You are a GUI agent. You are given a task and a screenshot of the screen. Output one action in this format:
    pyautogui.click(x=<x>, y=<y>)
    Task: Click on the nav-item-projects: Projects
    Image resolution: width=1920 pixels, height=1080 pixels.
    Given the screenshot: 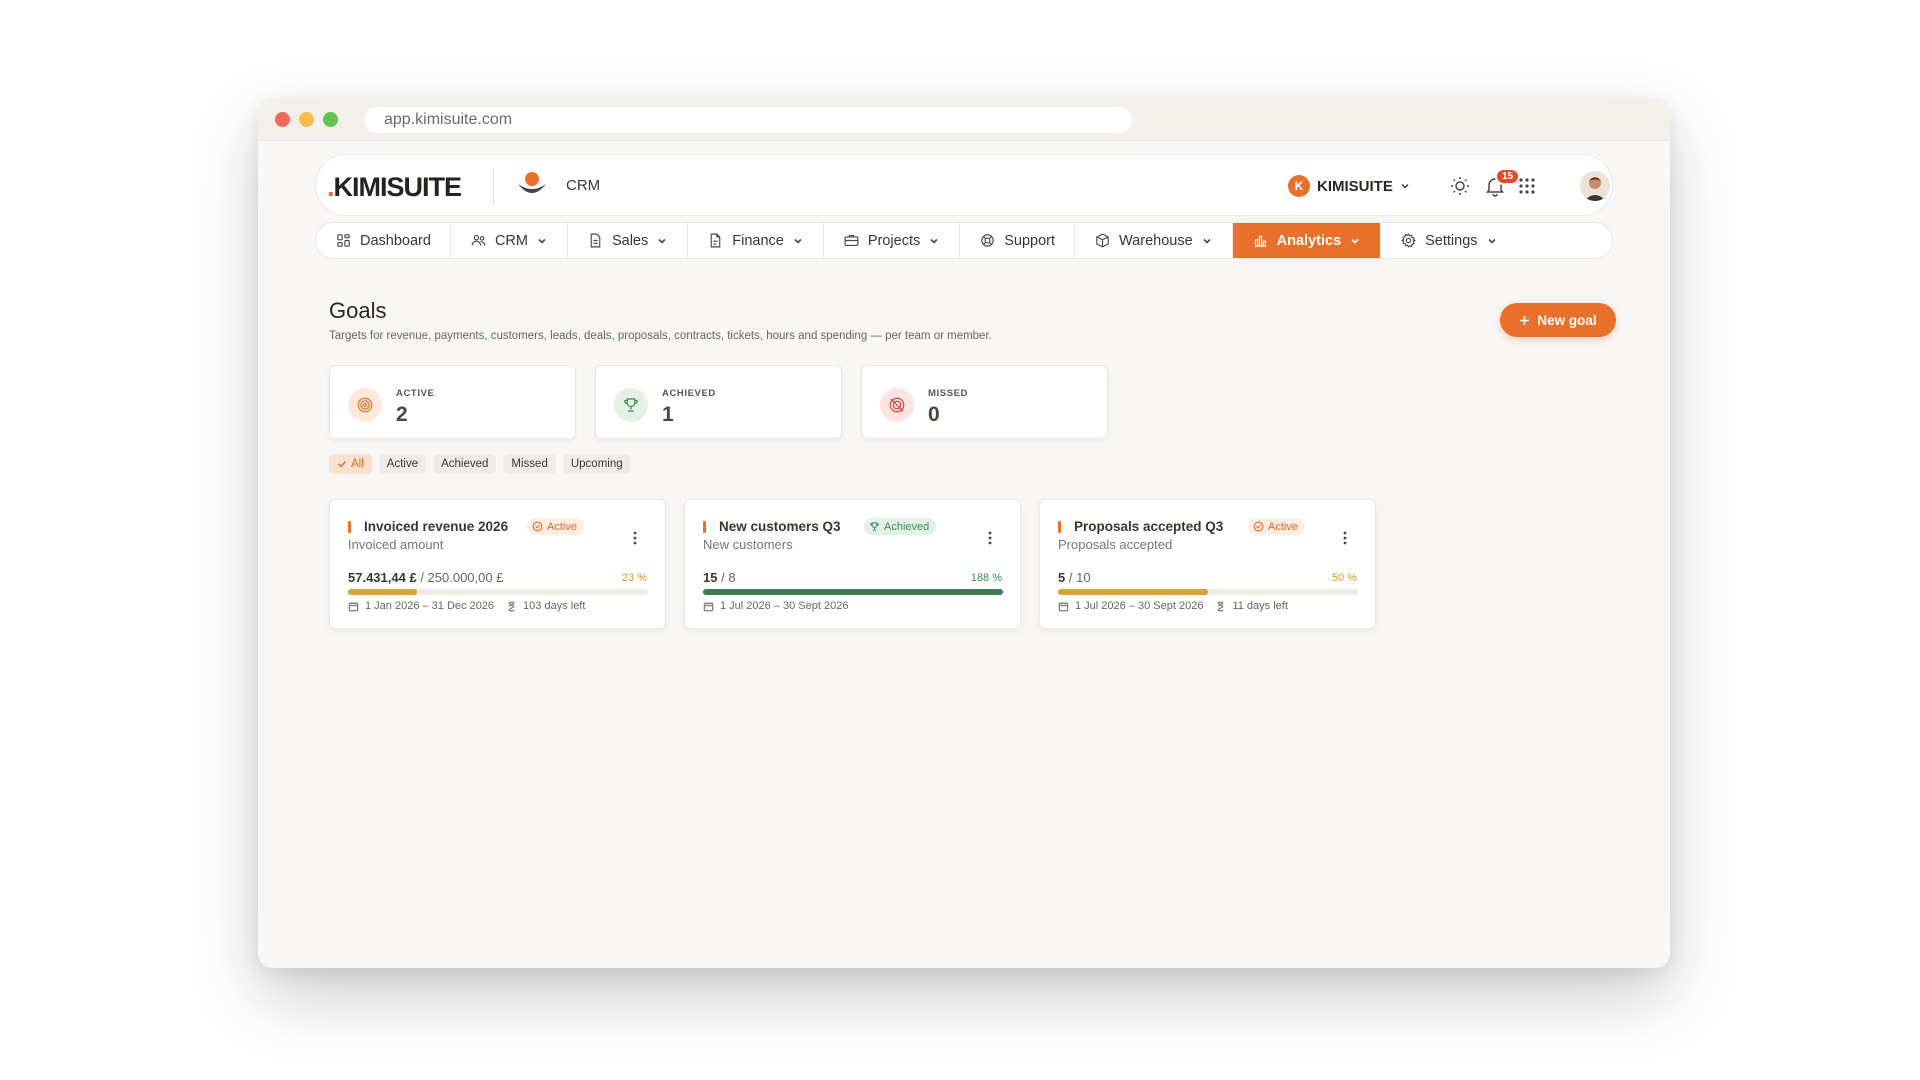 What is the action you would take?
    pyautogui.click(x=892, y=240)
    